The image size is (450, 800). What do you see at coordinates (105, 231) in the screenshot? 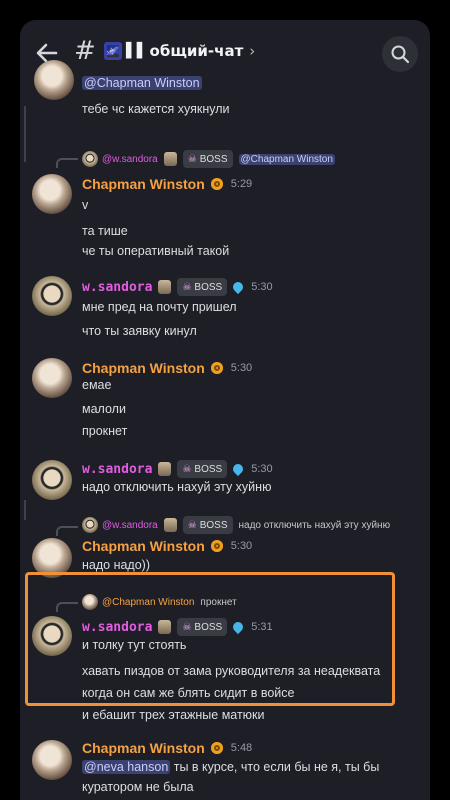
I see `message-text: та тише` at bounding box center [105, 231].